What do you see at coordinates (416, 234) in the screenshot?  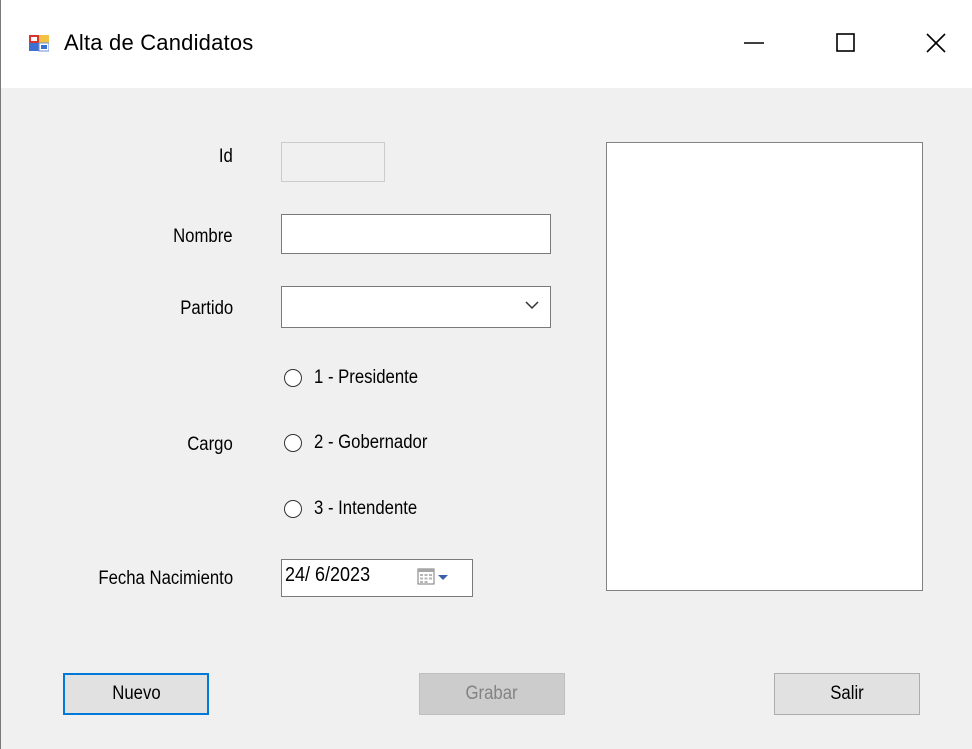 I see `nombre-input` at bounding box center [416, 234].